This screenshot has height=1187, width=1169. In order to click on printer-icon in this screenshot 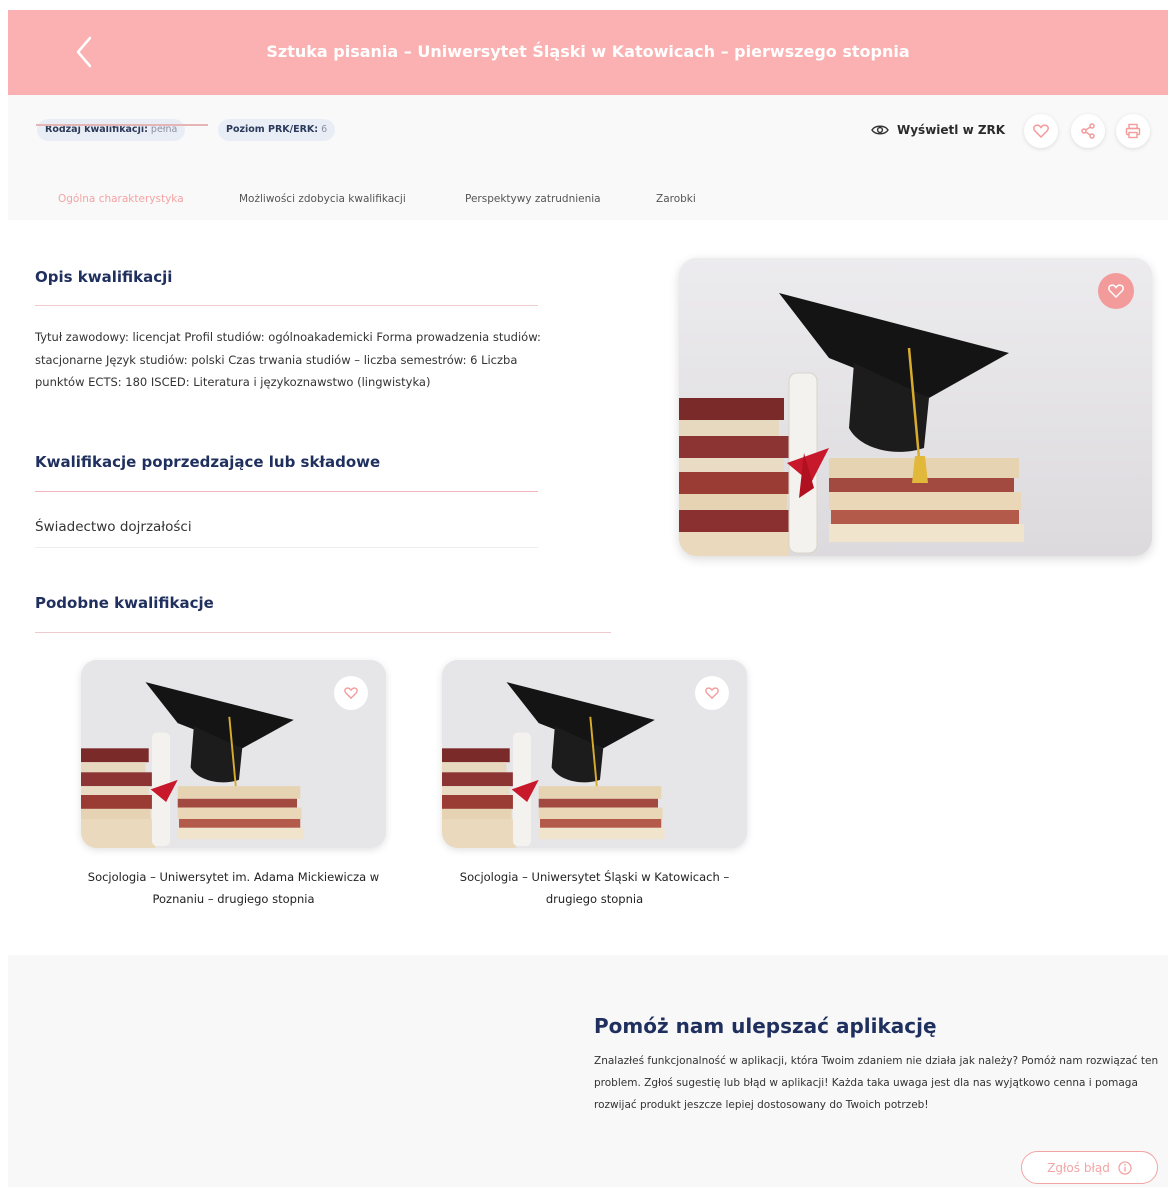, I will do `click(1133, 131)`.